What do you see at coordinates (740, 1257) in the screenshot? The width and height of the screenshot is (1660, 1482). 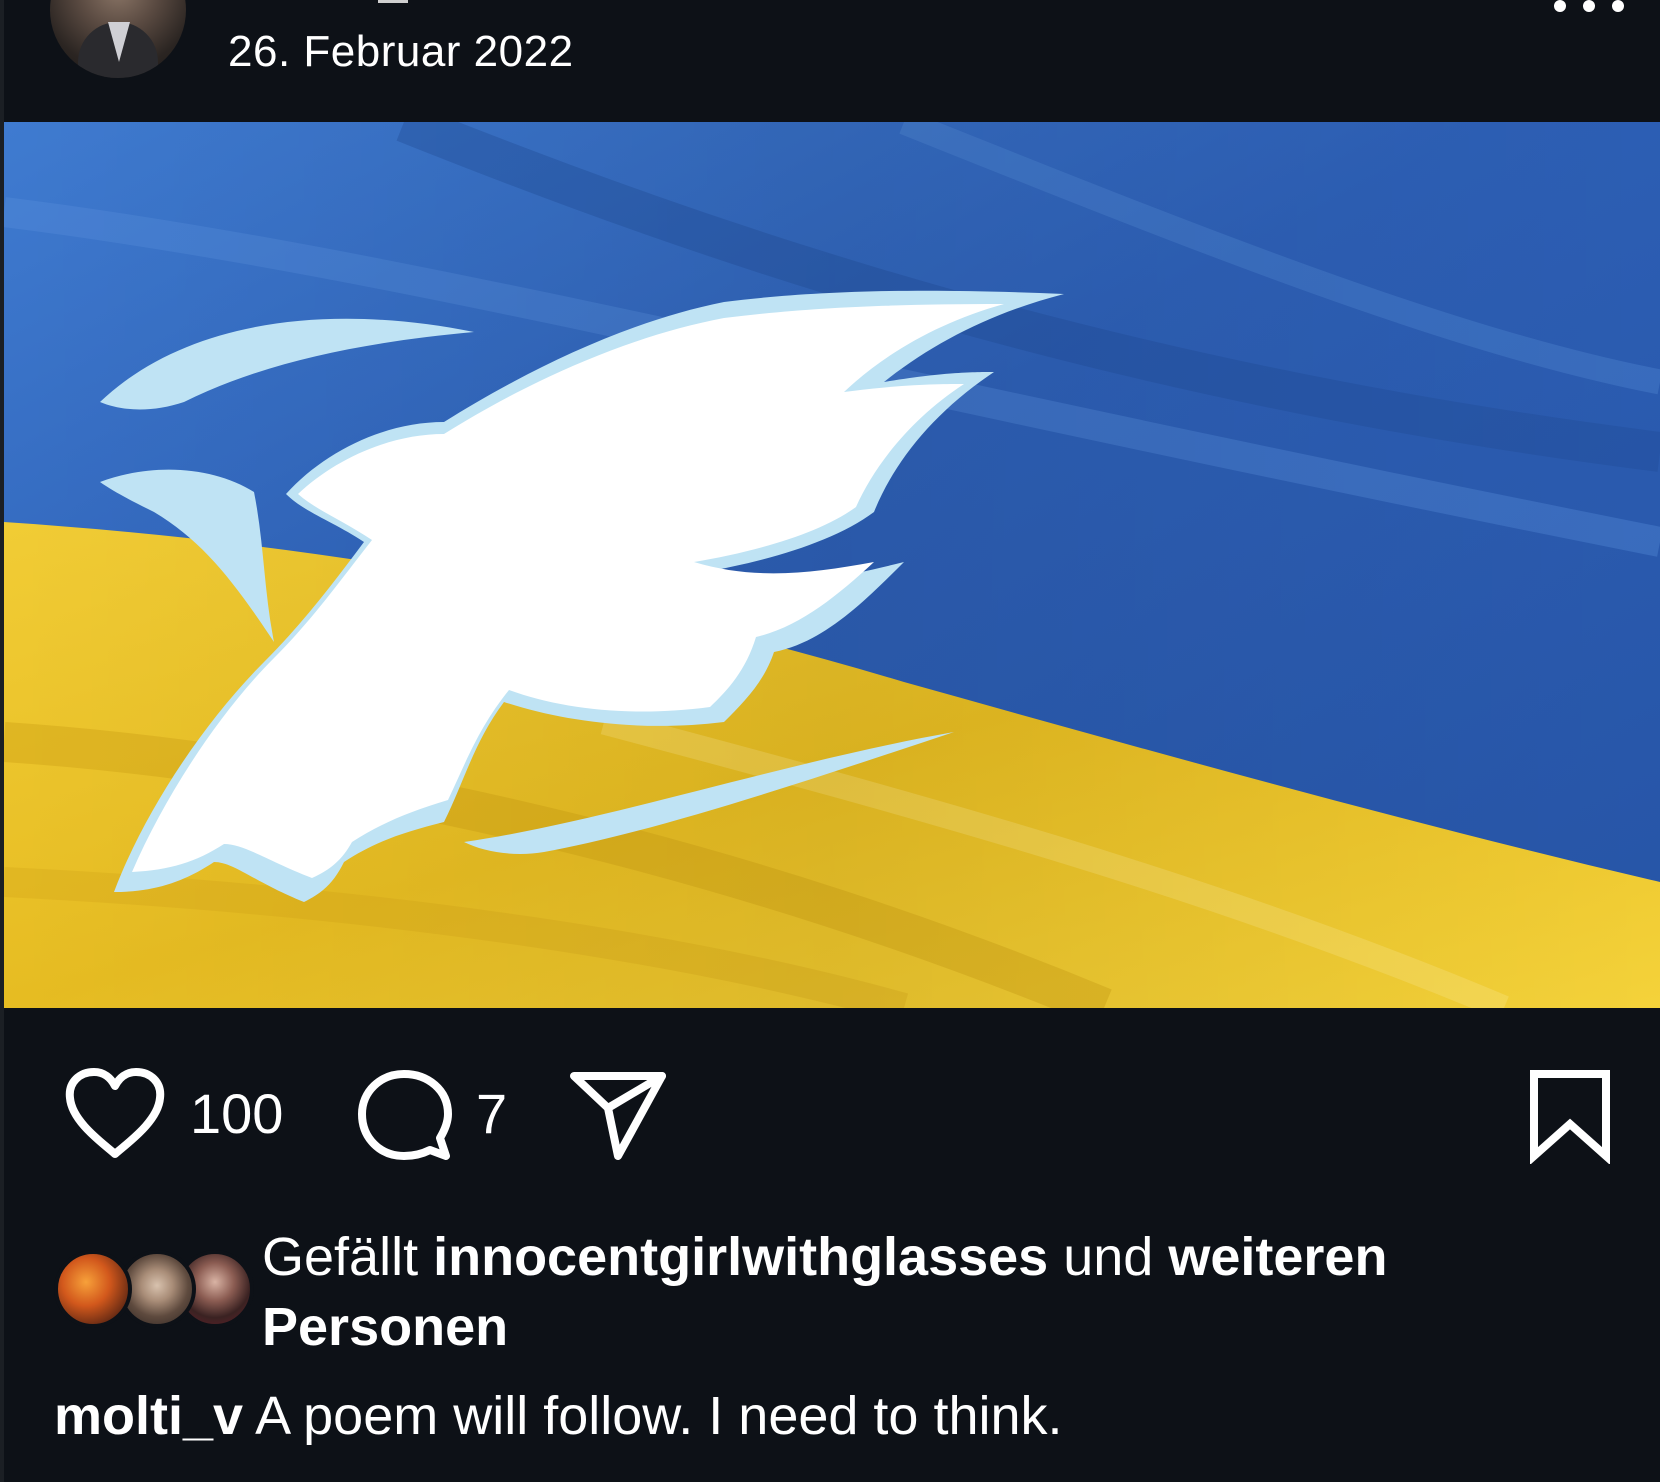 I see `liker-username: innocentgirlwithglasses` at bounding box center [740, 1257].